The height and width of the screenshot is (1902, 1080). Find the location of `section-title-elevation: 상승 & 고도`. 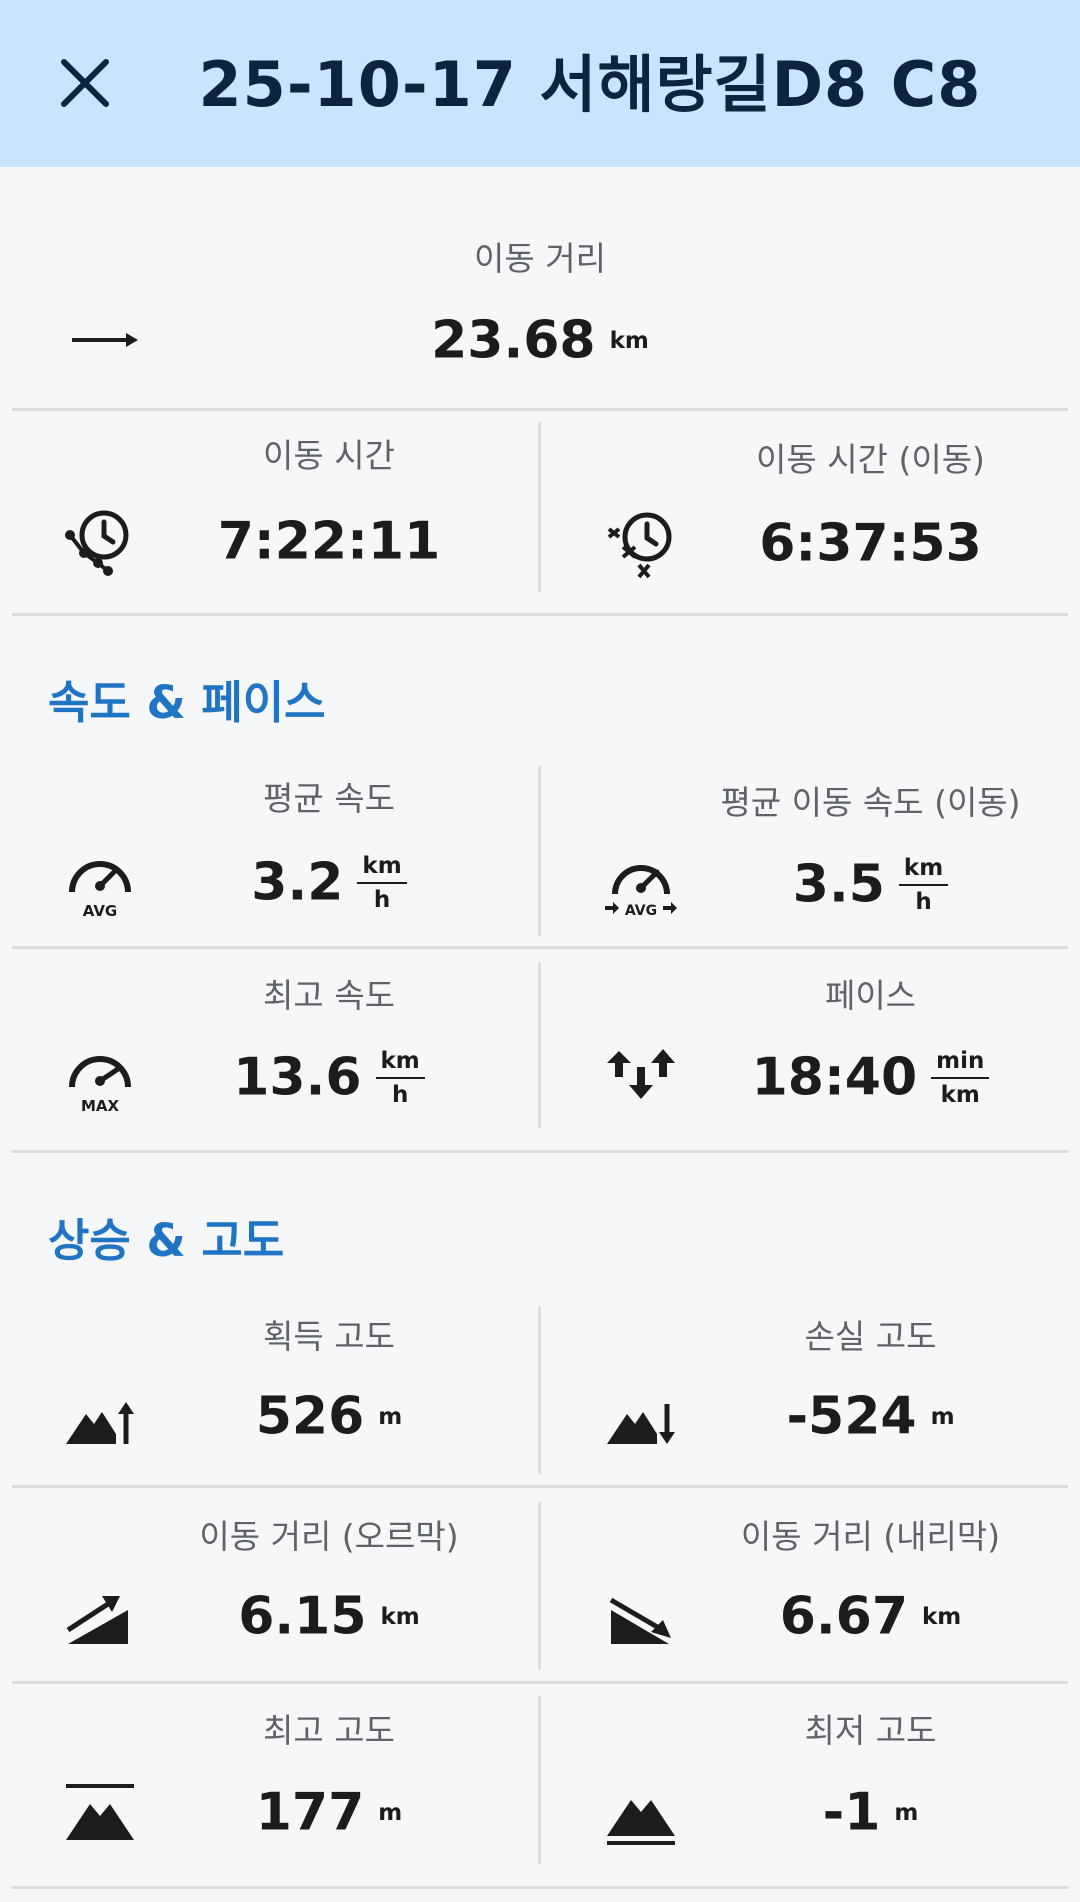

section-title-elevation: 상승 & 고도 is located at coordinates (166, 1240).